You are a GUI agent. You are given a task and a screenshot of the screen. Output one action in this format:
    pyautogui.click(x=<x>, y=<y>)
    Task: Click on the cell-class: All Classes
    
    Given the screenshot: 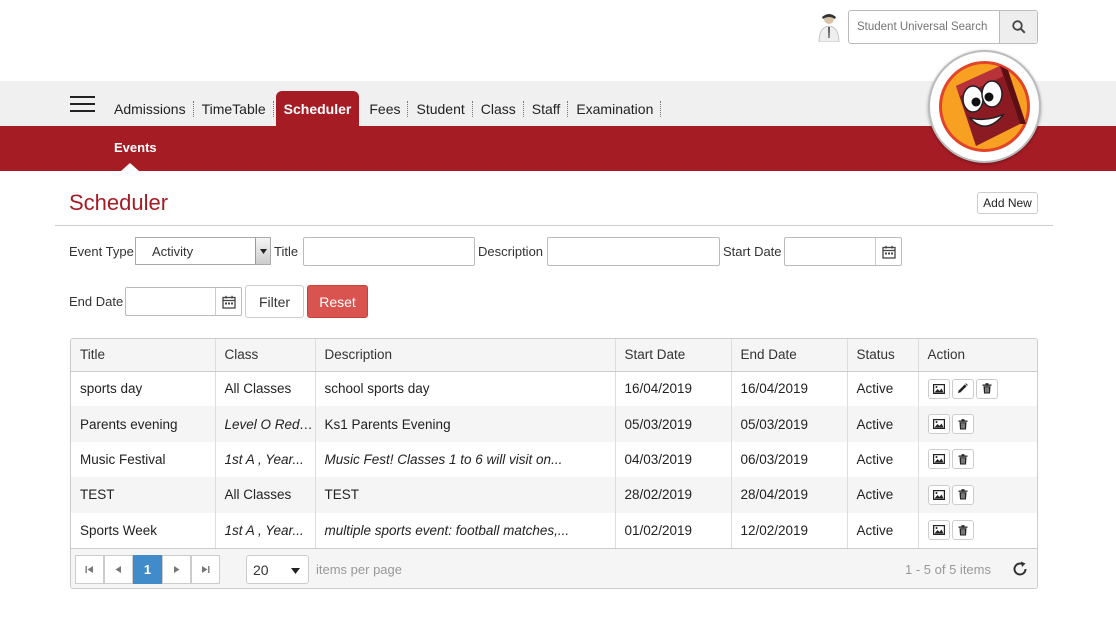 What is the action you would take?
    pyautogui.click(x=265, y=495)
    